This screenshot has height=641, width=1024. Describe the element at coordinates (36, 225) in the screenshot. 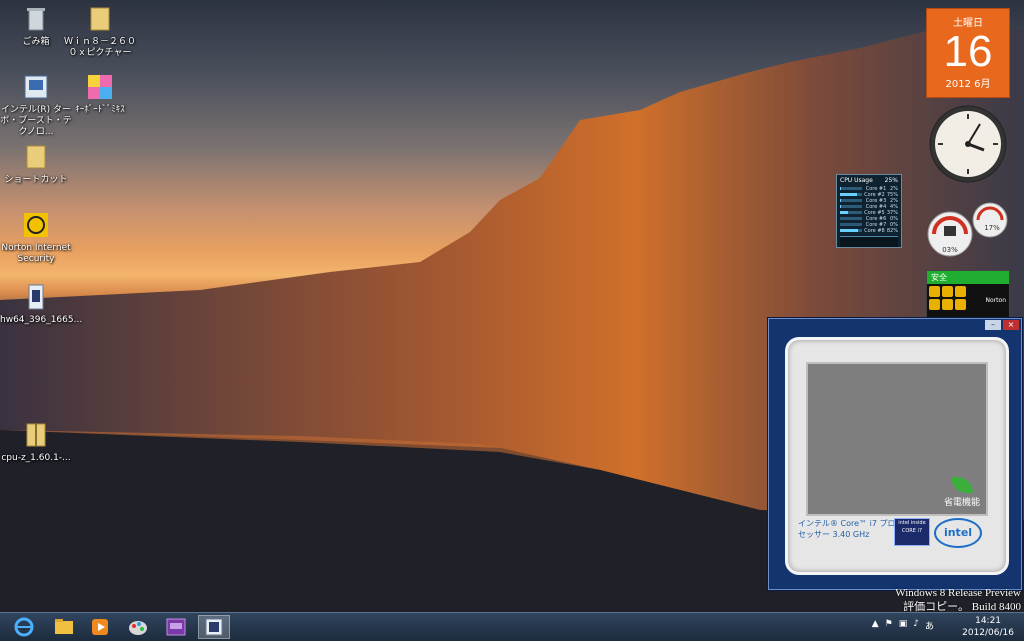

I see `norton-icon` at that location.